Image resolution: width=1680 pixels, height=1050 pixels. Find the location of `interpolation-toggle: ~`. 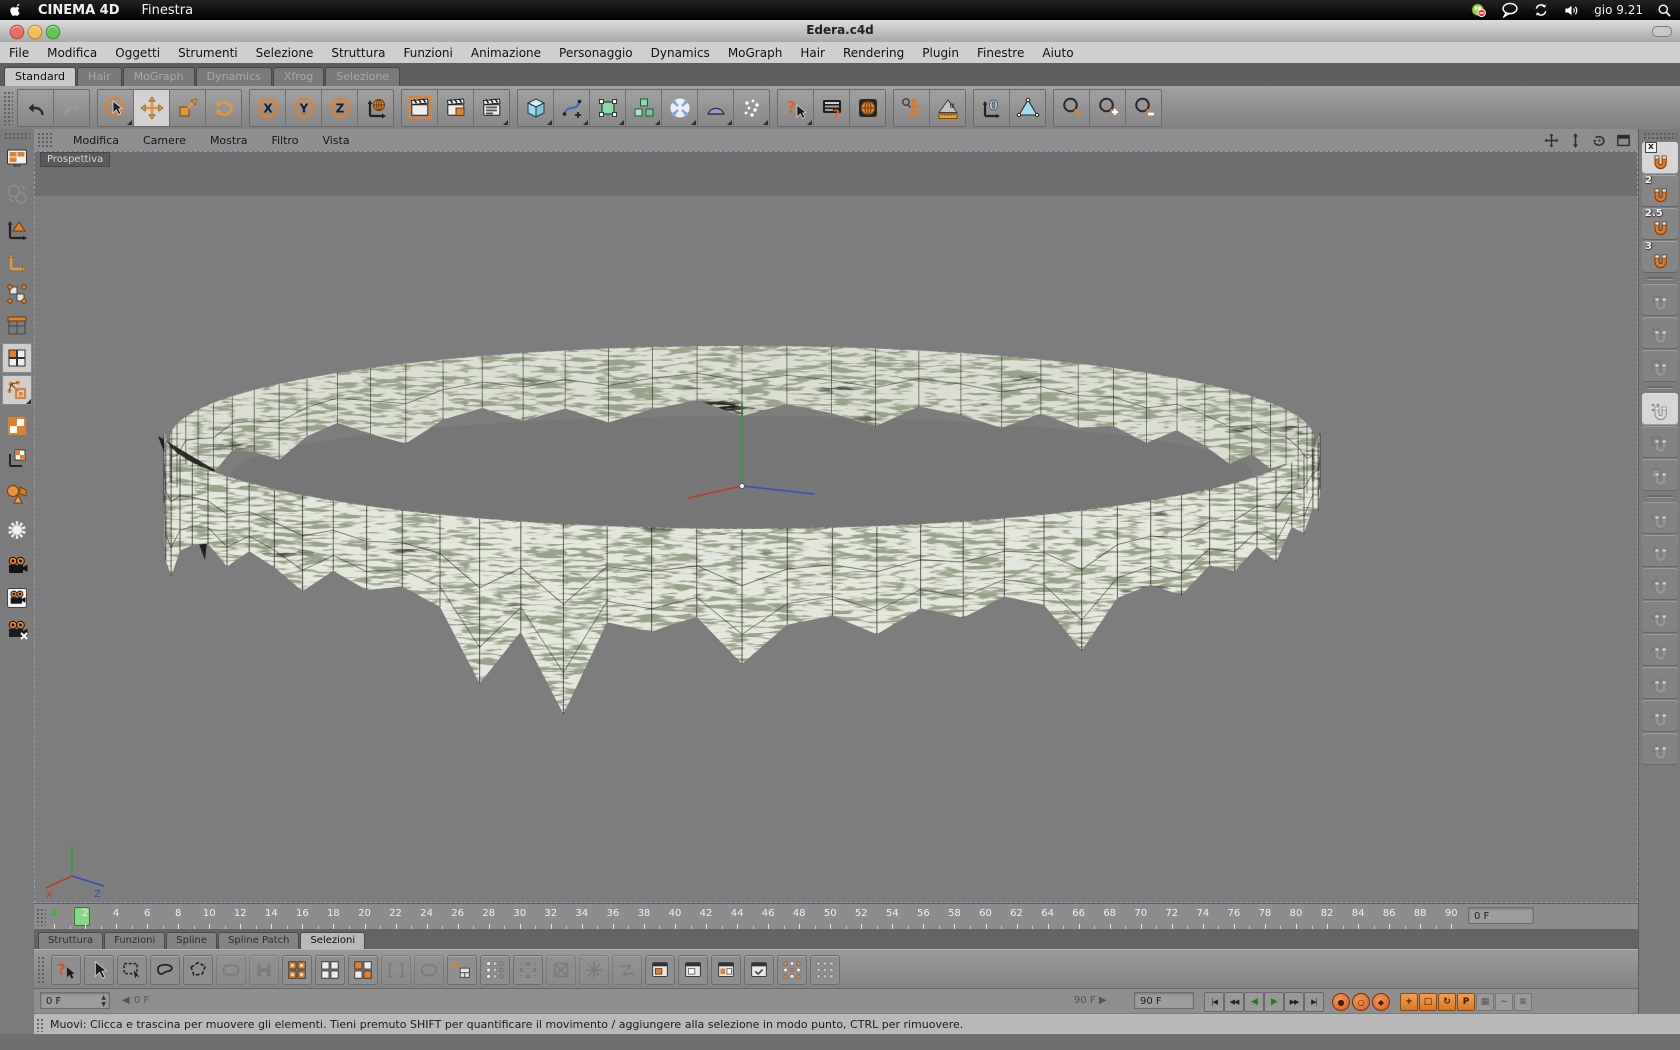

interpolation-toggle: ~ is located at coordinates (1504, 1002).